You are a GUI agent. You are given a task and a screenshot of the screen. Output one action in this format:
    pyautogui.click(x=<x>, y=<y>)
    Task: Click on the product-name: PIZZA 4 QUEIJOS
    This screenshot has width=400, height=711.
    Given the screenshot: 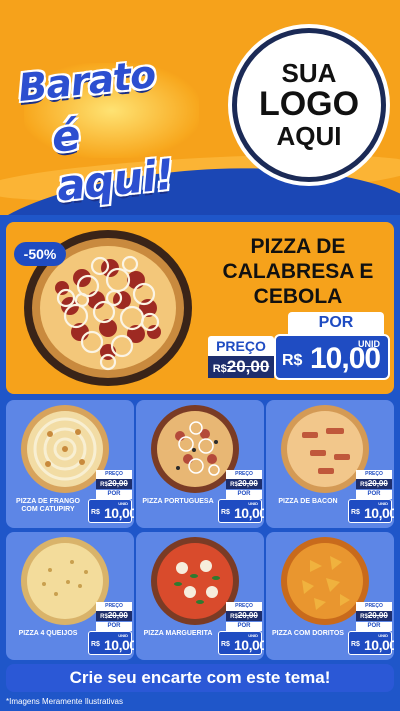 What is the action you would take?
    pyautogui.click(x=48, y=633)
    